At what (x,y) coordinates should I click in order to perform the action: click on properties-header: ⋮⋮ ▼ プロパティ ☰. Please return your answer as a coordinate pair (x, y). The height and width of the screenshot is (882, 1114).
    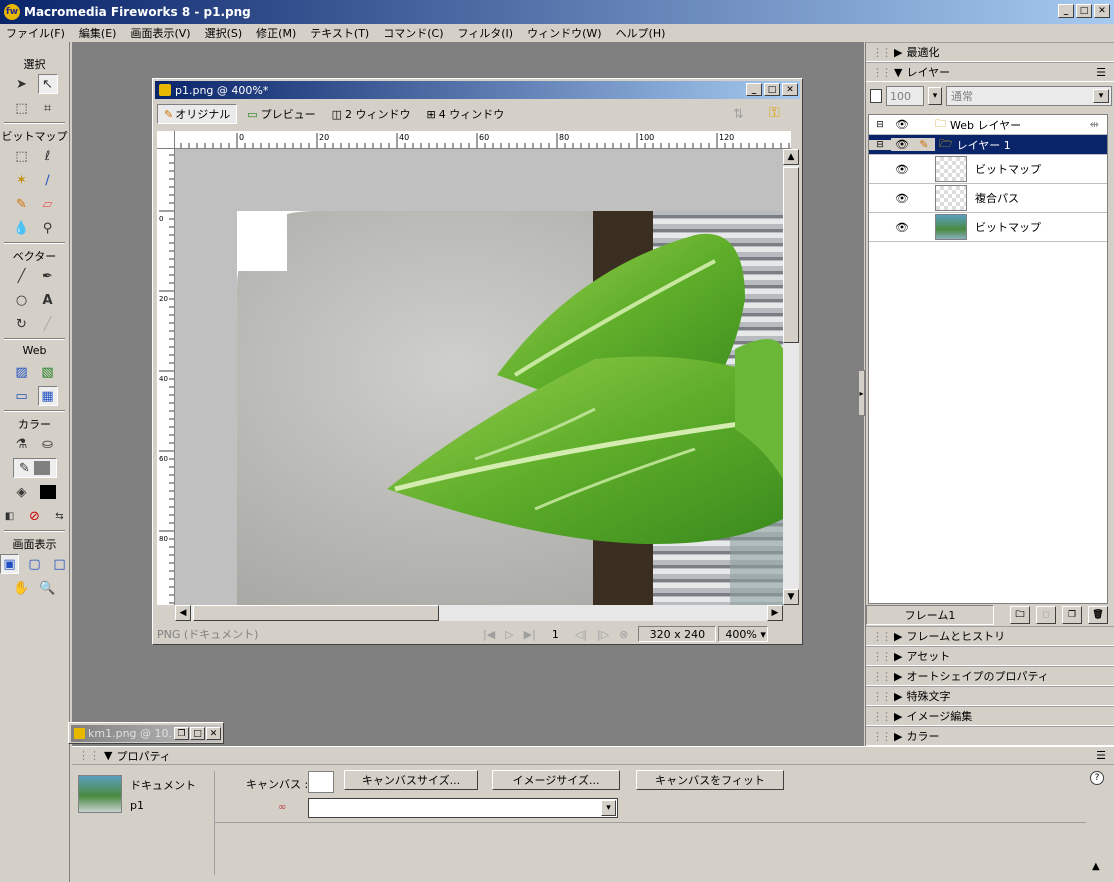
    Looking at the image, I should click on (593, 756).